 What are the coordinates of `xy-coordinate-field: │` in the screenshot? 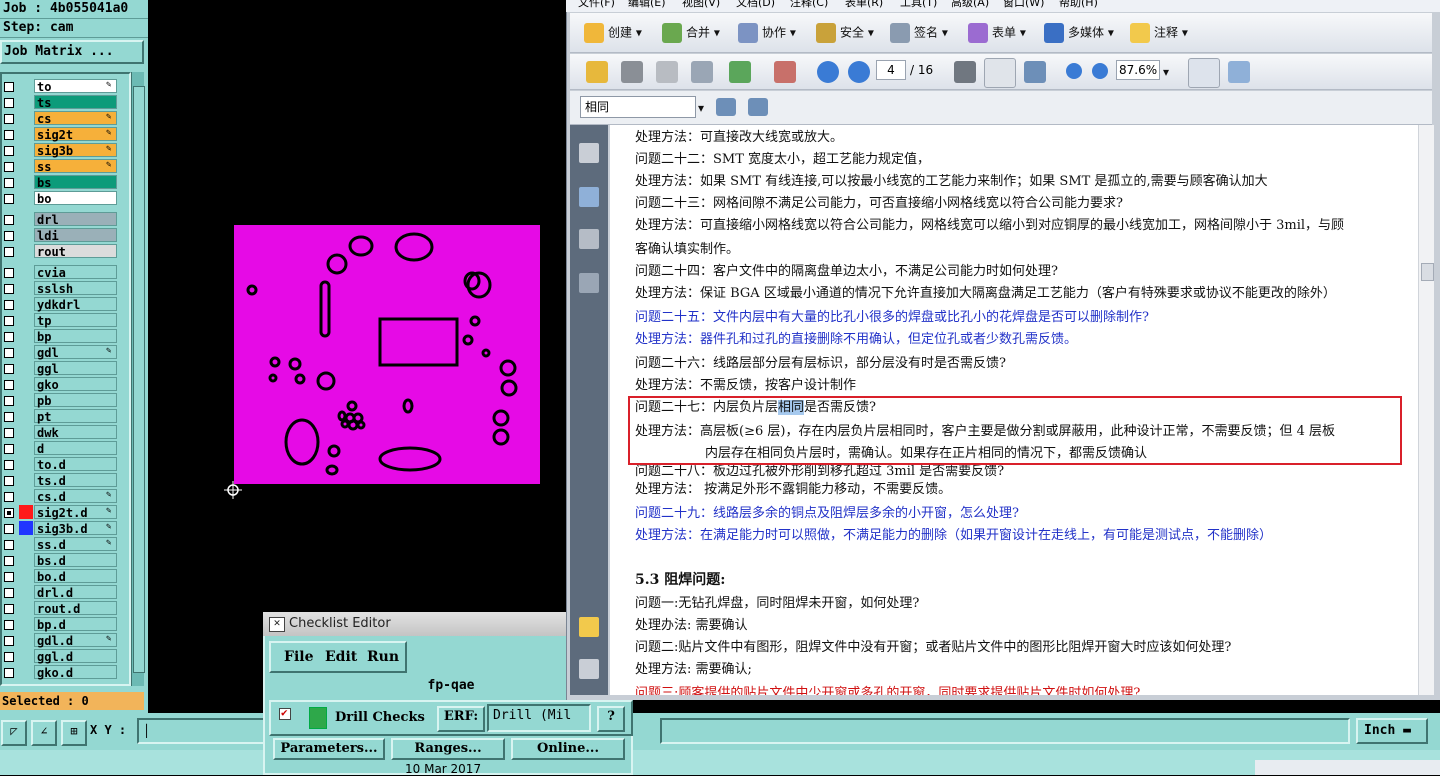 It's located at (203, 731).